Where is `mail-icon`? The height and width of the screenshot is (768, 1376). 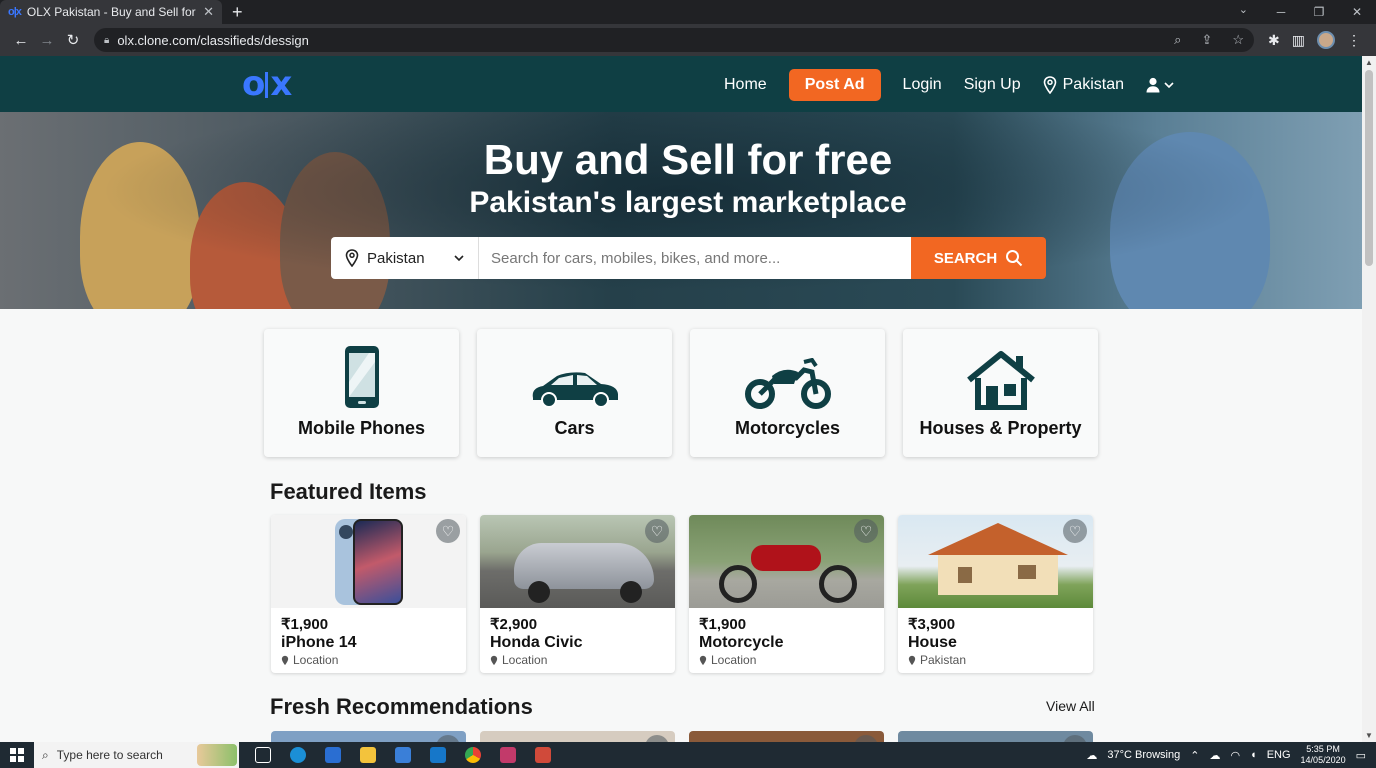 mail-icon is located at coordinates (333, 755).